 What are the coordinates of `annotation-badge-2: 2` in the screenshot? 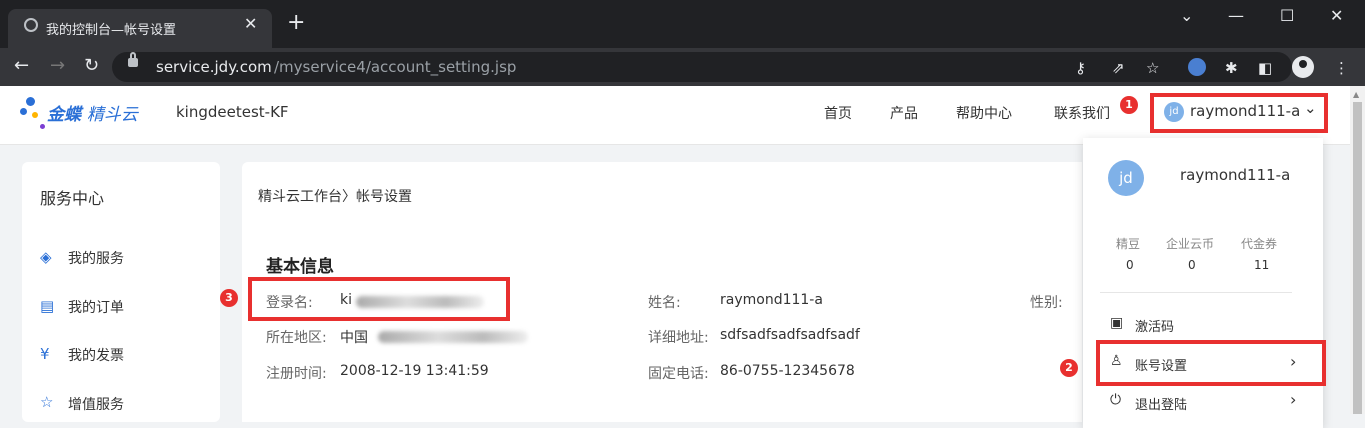 It's located at (1069, 368).